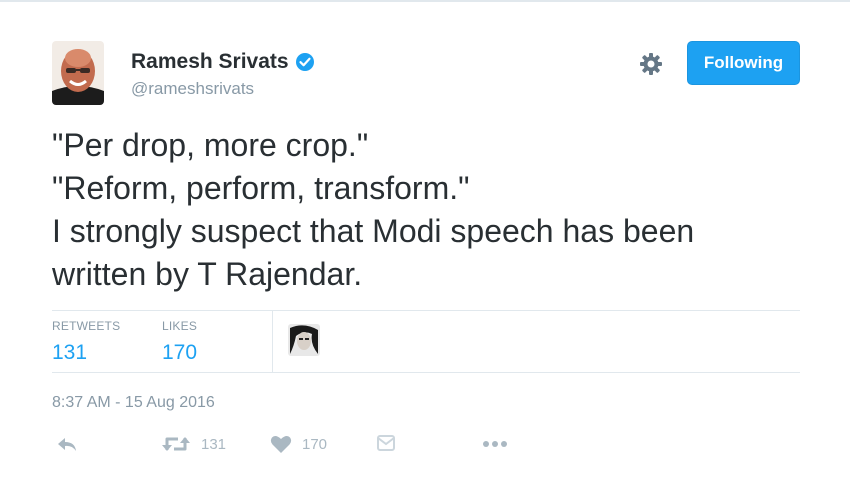 The image size is (850, 490). Describe the element at coordinates (179, 353) in the screenshot. I see `likes-count: 170` at that location.